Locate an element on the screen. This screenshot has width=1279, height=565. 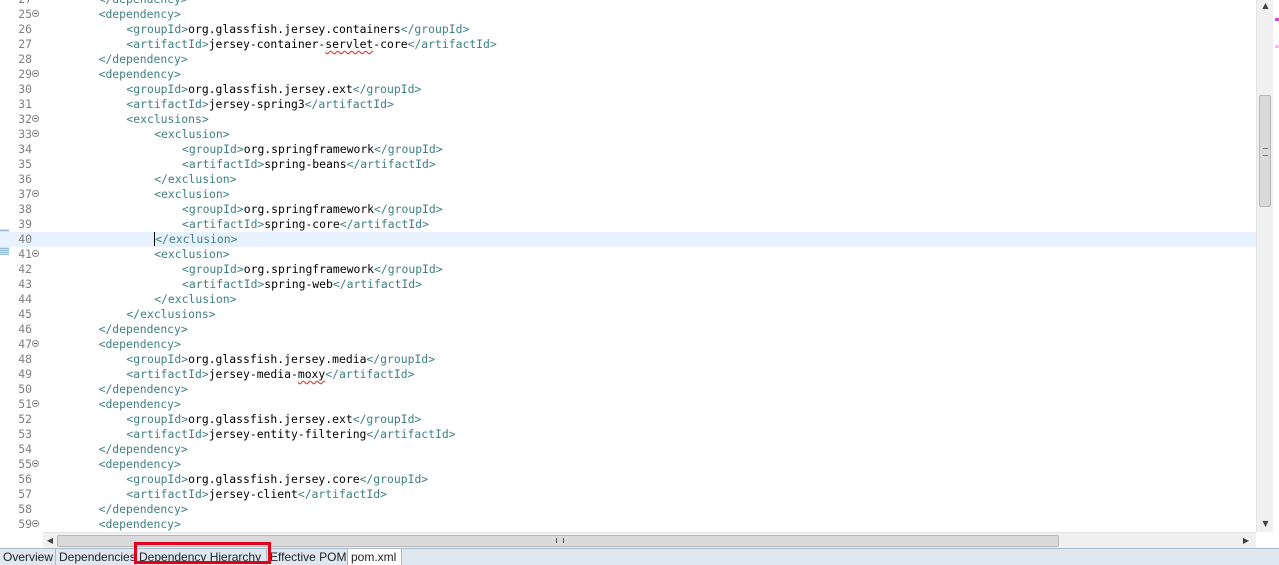
code-text: <exclusions> is located at coordinates (167, 119).